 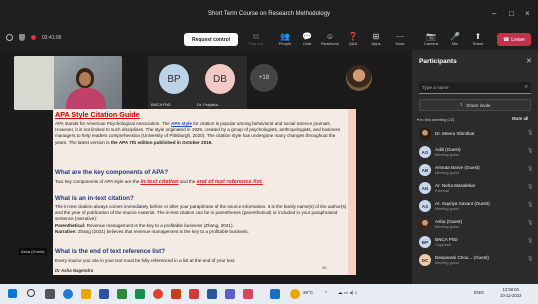 What do you see at coordinates (295, 294) in the screenshot?
I see `weather-icon` at bounding box center [295, 294].